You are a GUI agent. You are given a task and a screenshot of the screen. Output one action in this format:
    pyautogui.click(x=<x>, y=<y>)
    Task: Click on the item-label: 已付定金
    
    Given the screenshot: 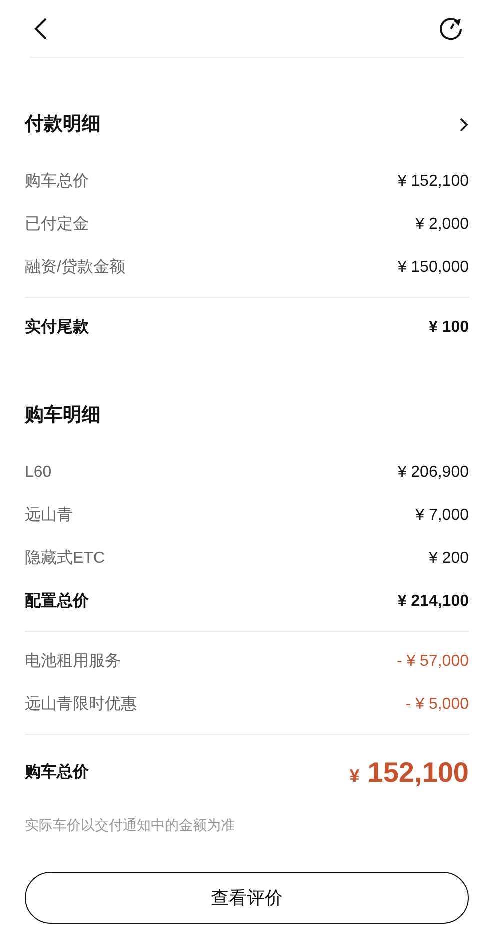 What is the action you would take?
    pyautogui.click(x=57, y=224)
    